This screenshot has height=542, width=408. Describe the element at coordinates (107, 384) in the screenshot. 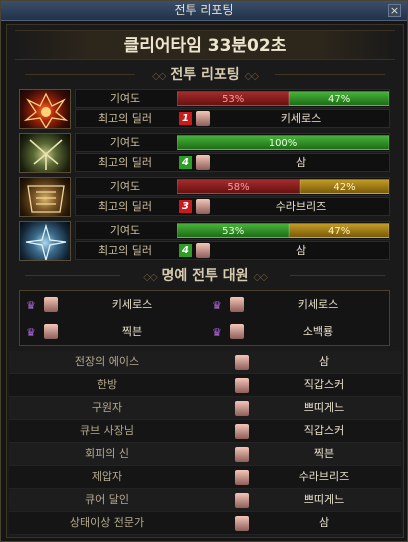

I see `title-label: 한방` at that location.